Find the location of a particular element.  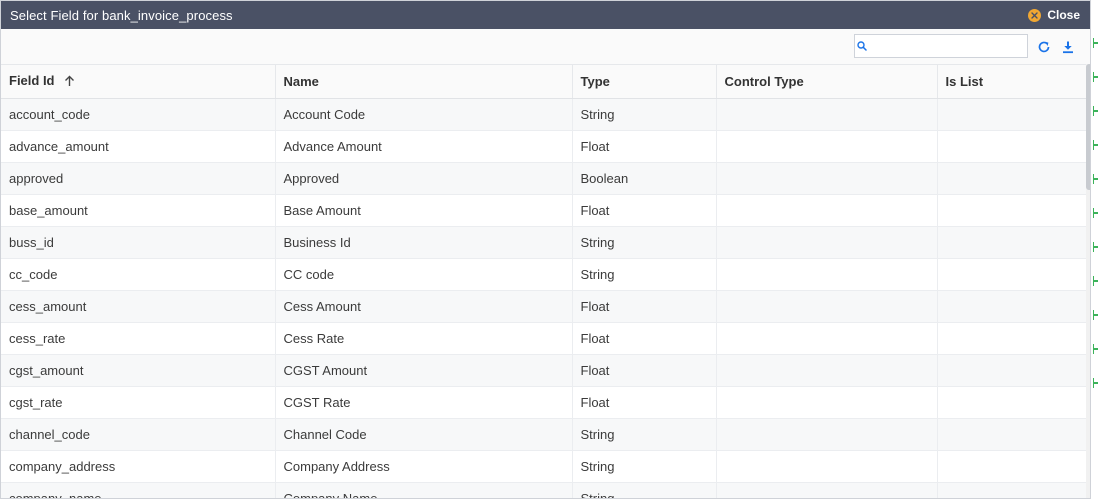

column-header-is-list: Is List is located at coordinates (1011, 81).